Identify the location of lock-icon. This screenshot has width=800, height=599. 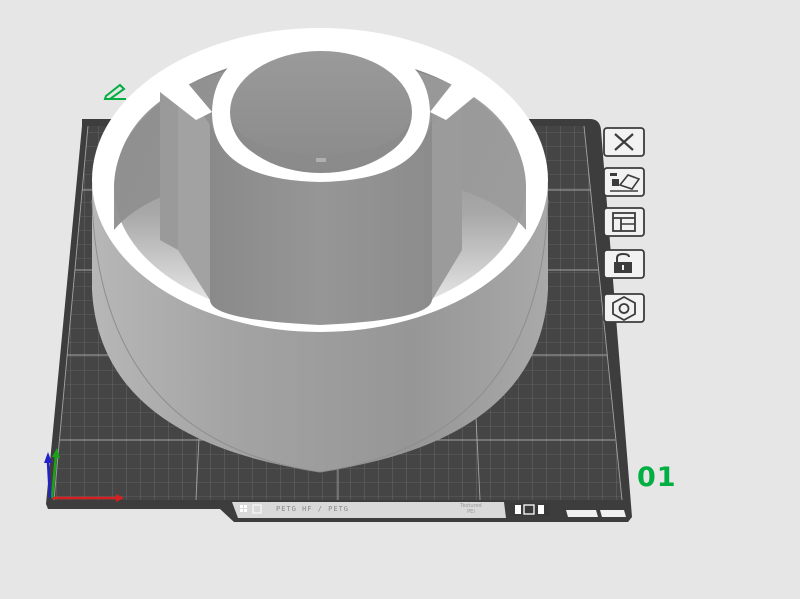
(624, 264).